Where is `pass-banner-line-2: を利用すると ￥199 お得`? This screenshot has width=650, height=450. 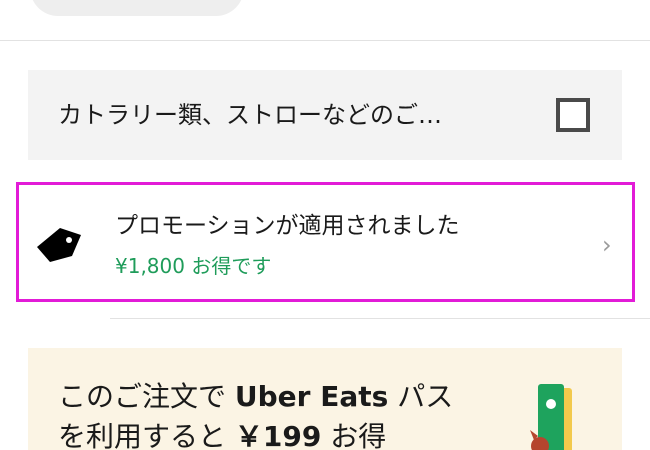
pass-banner-line-2: を利用すると ￥199 お得 is located at coordinates (222, 434).